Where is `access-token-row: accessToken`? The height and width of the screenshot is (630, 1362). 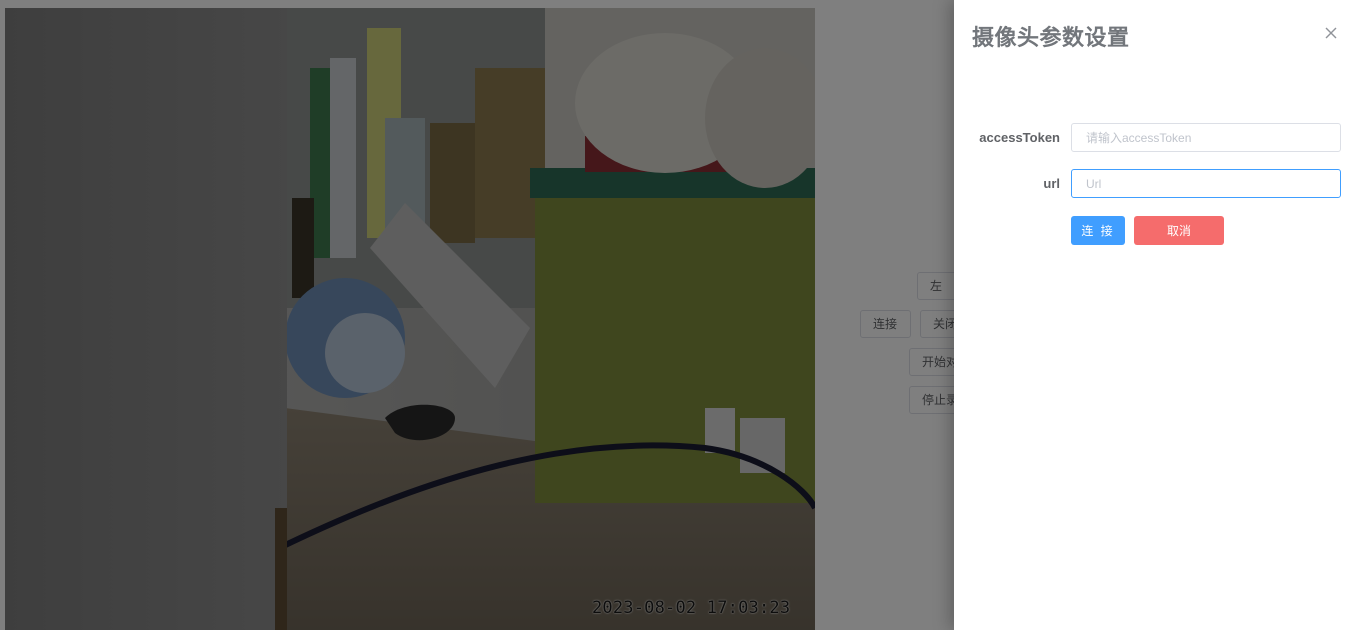 access-token-row: accessToken is located at coordinates (1158, 138).